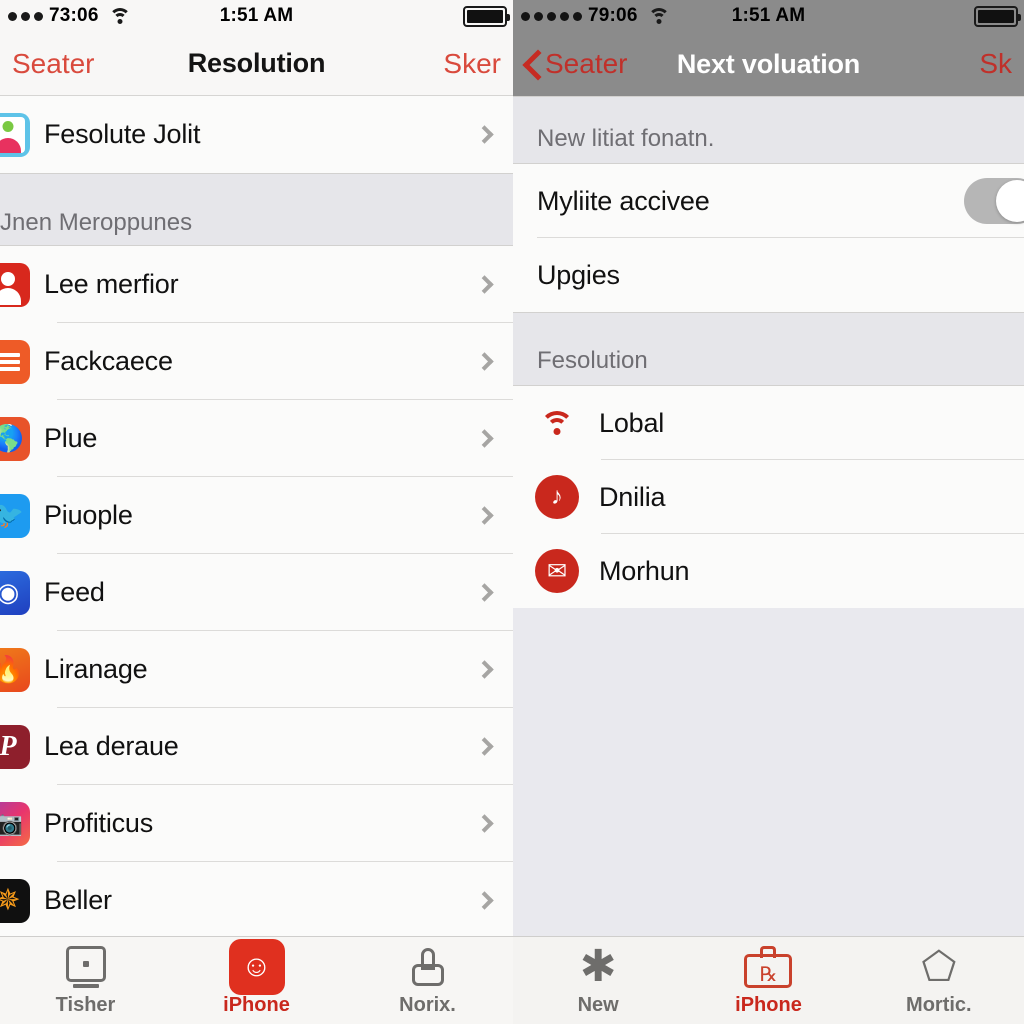 This screenshot has width=1024, height=1024. What do you see at coordinates (632, 496) in the screenshot?
I see `right-list-item-label: Dnilia` at bounding box center [632, 496].